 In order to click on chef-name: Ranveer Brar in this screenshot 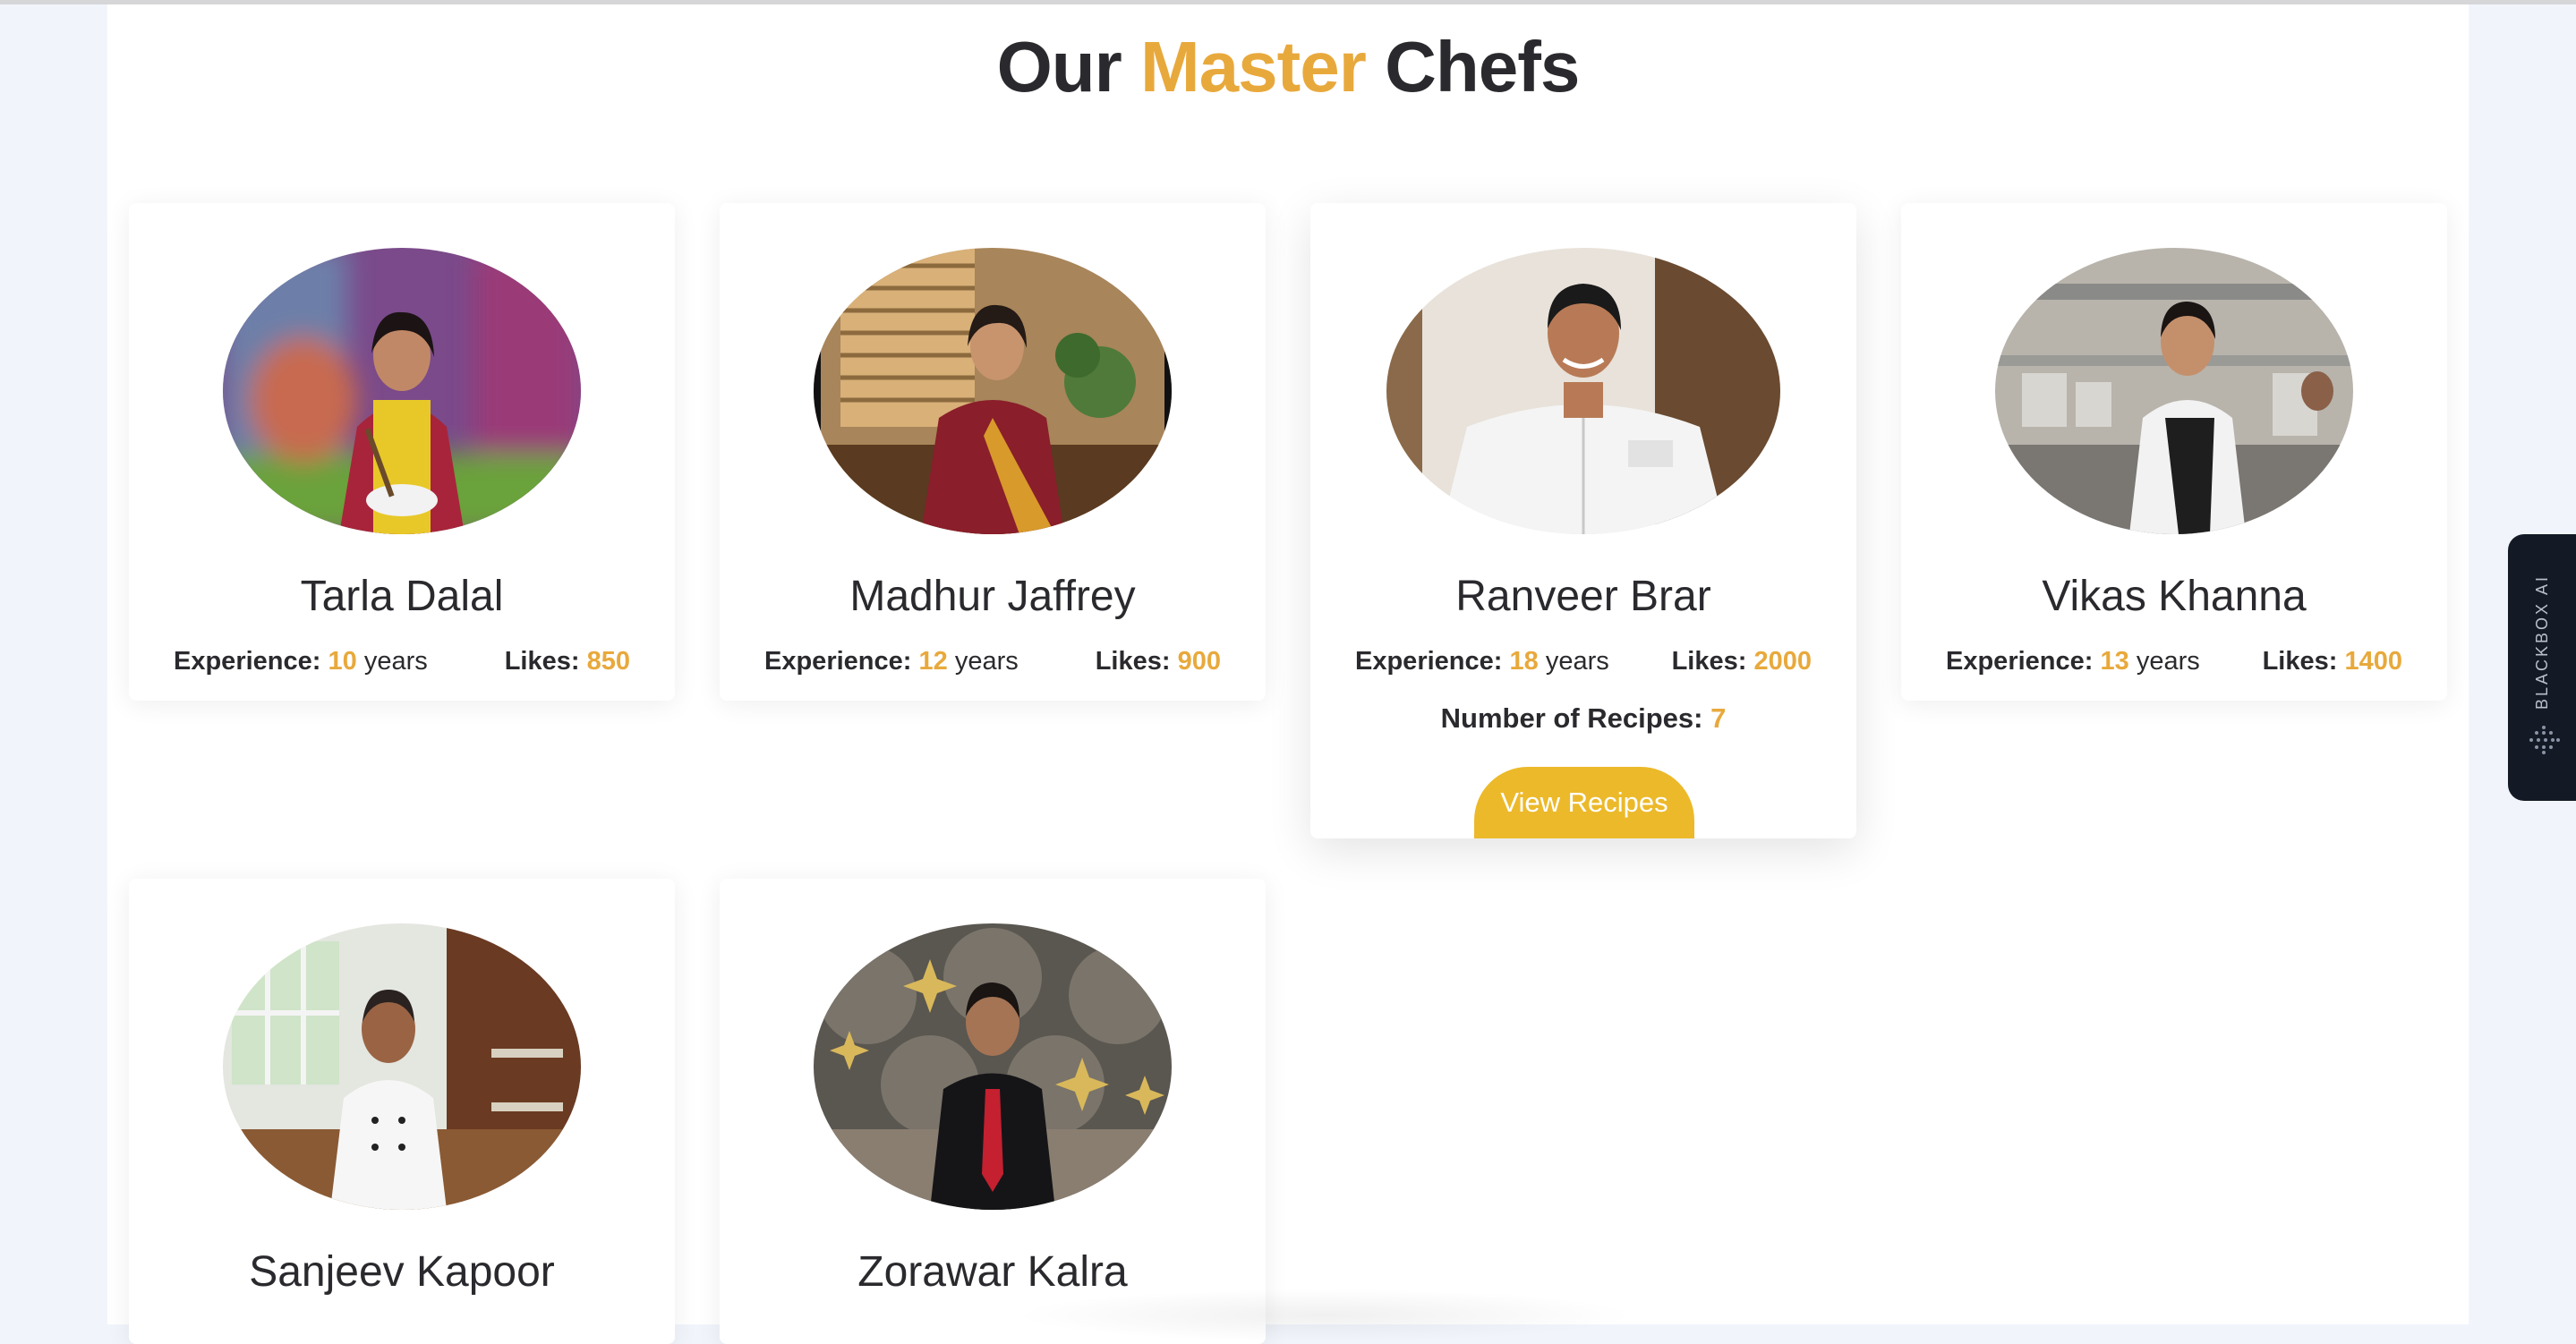, I will do `click(1583, 596)`.